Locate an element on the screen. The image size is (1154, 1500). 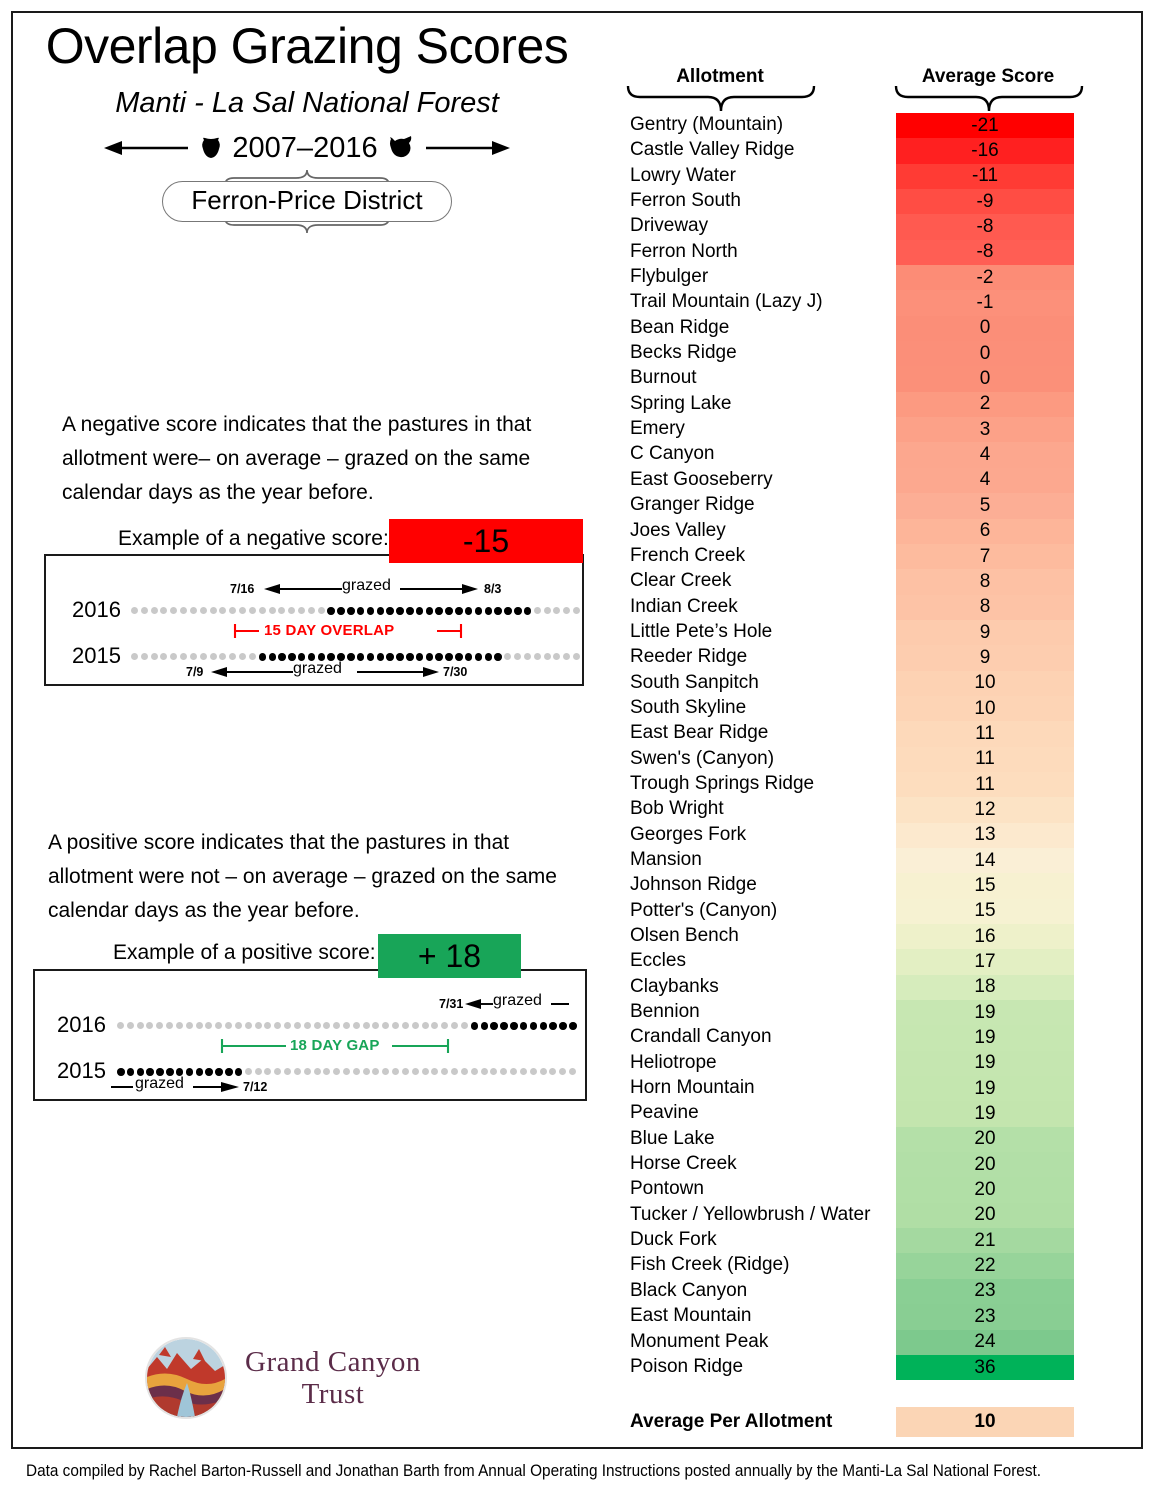
year-range-row: 2007–2016 is located at coordinates (307, 148).